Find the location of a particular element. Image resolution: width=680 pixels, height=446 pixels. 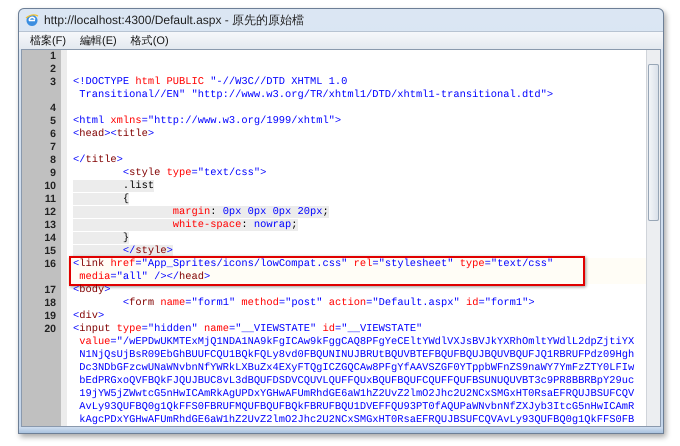

line-number: 15 is located at coordinates (49, 251).